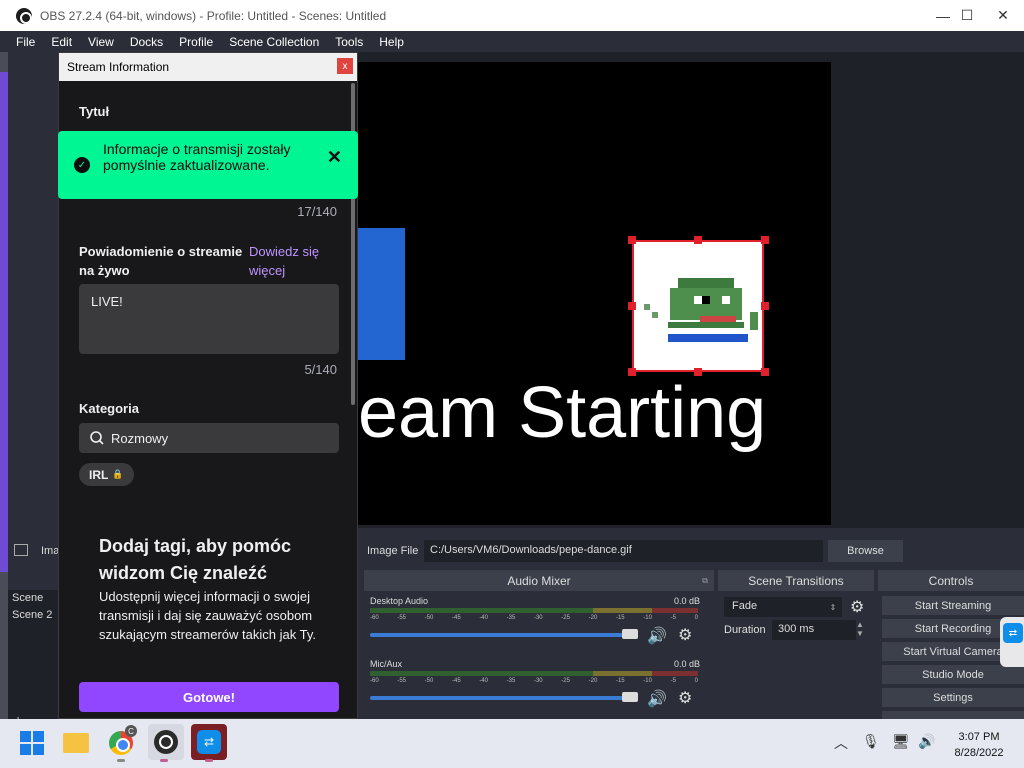 The height and width of the screenshot is (768, 1024). Describe the element at coordinates (796, 580) in the screenshot. I see `scene-transitions-title: Scene Transitions` at that location.